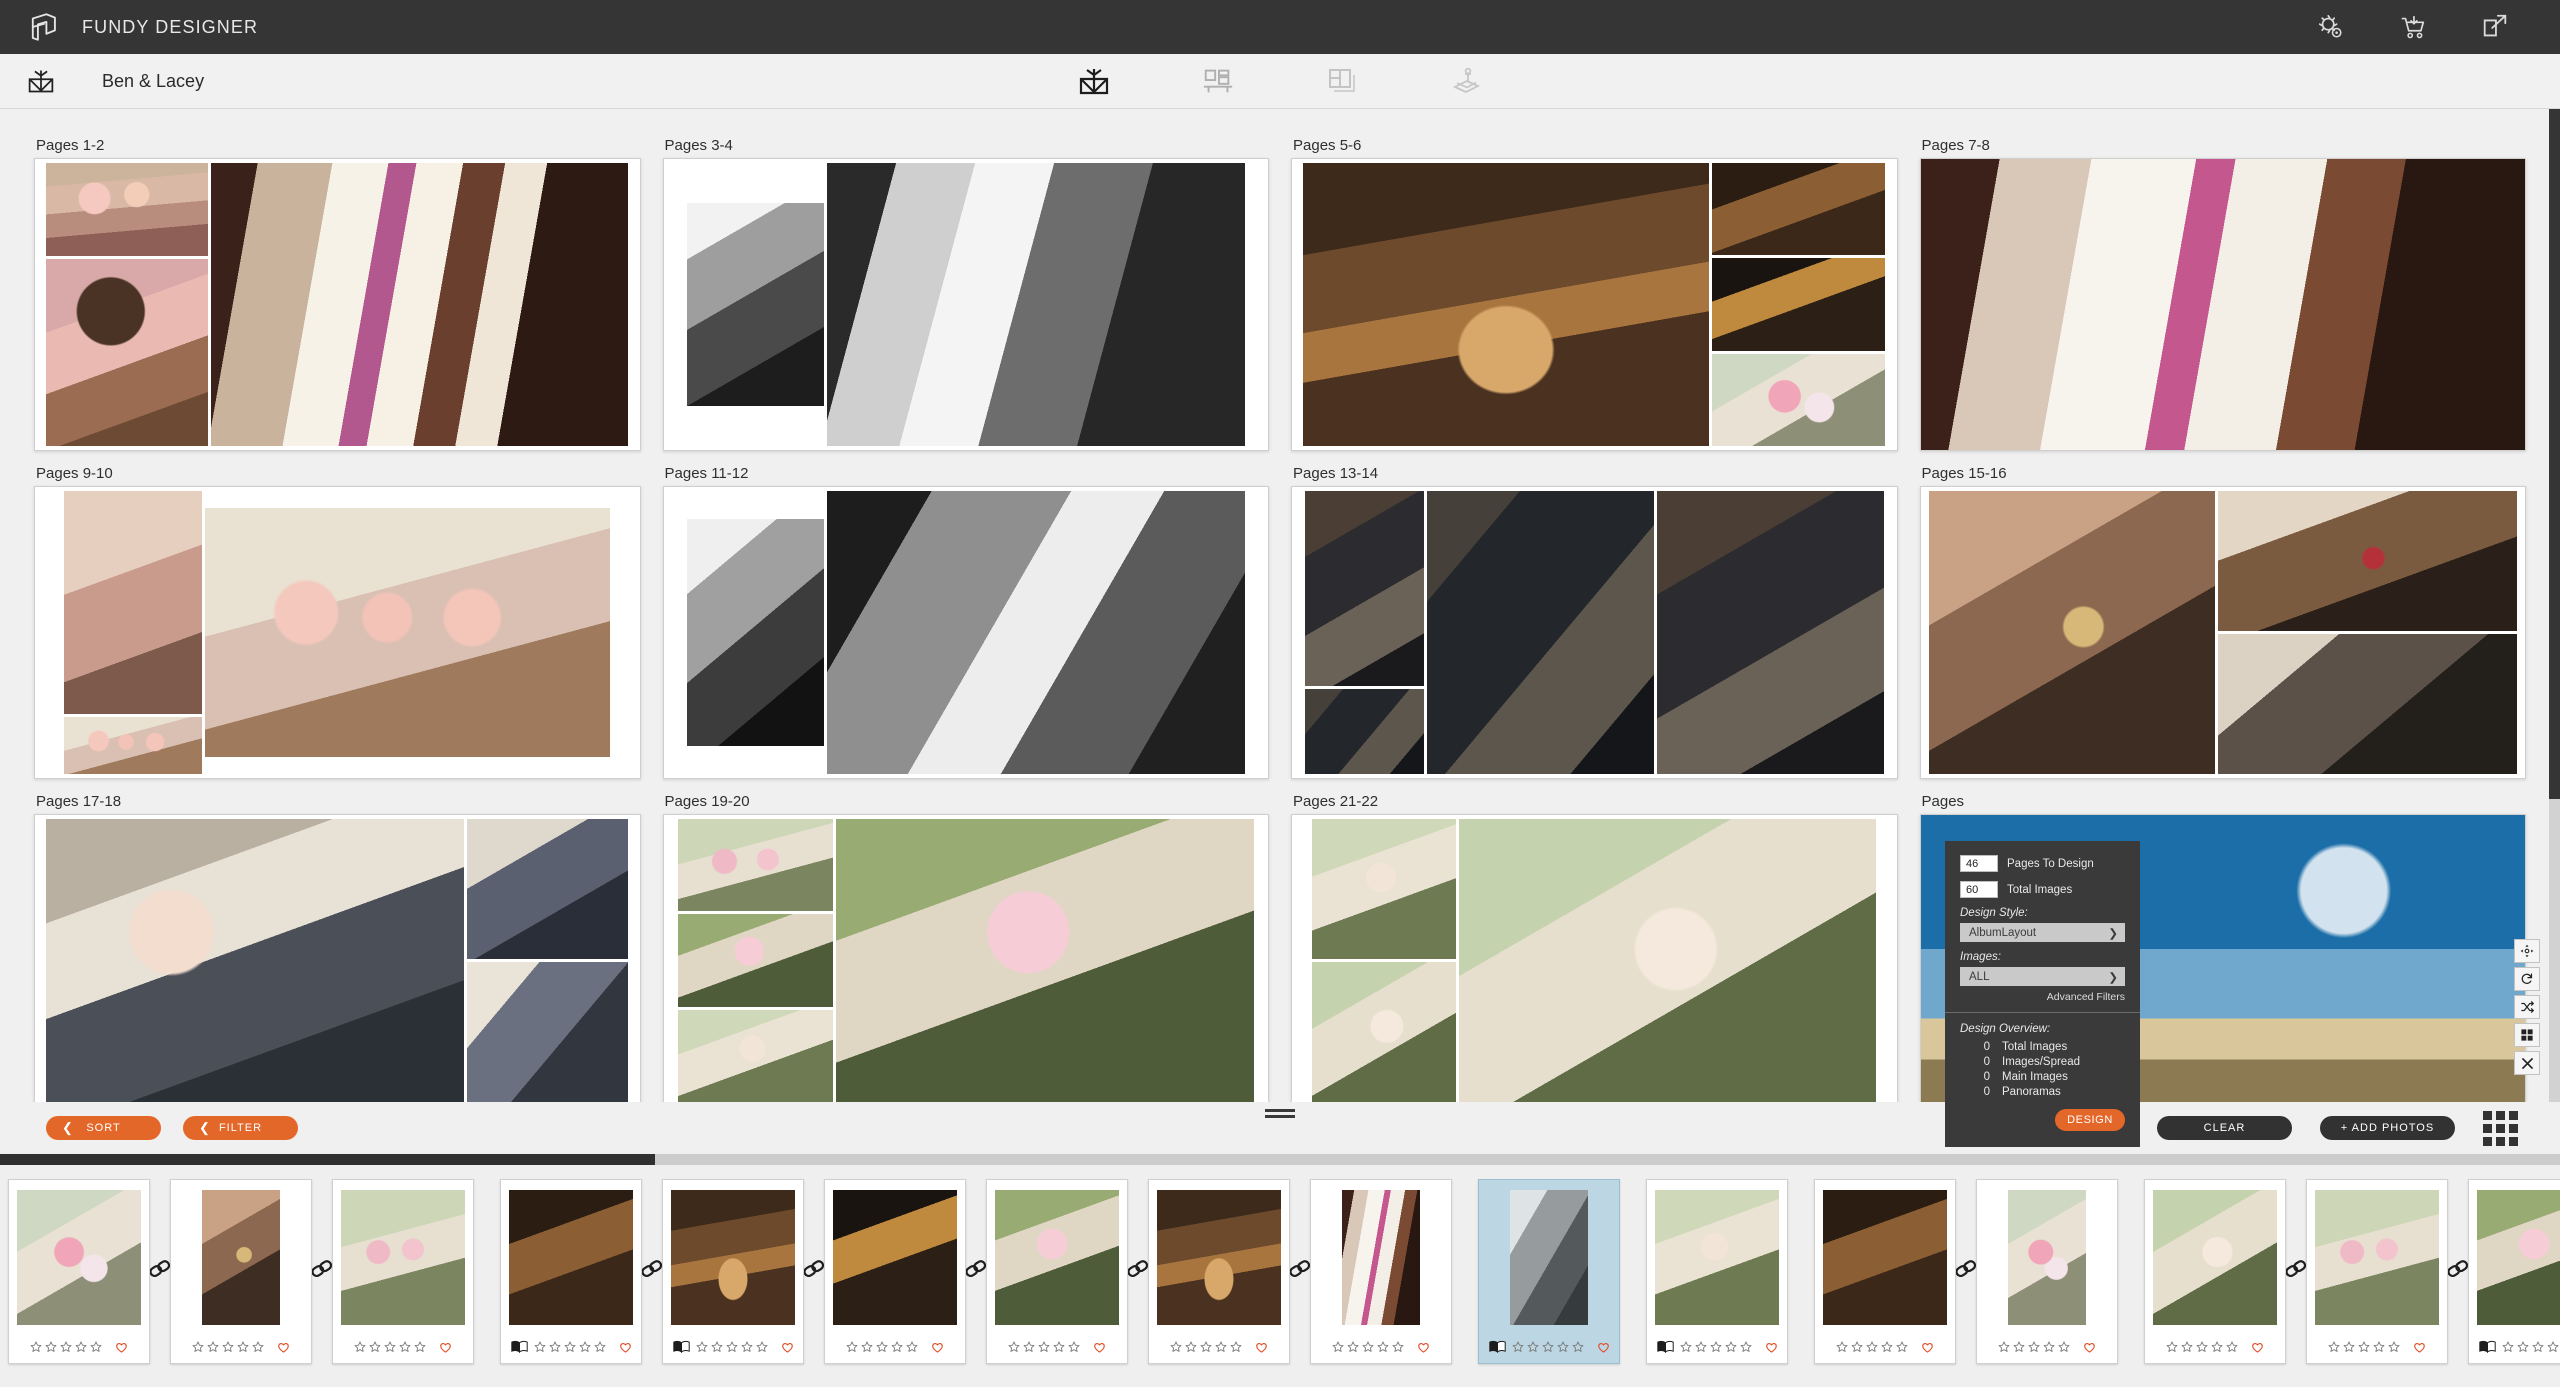 This screenshot has height=1387, width=2560. I want to click on spread-item: Pages 7-8, so click(2222, 294).